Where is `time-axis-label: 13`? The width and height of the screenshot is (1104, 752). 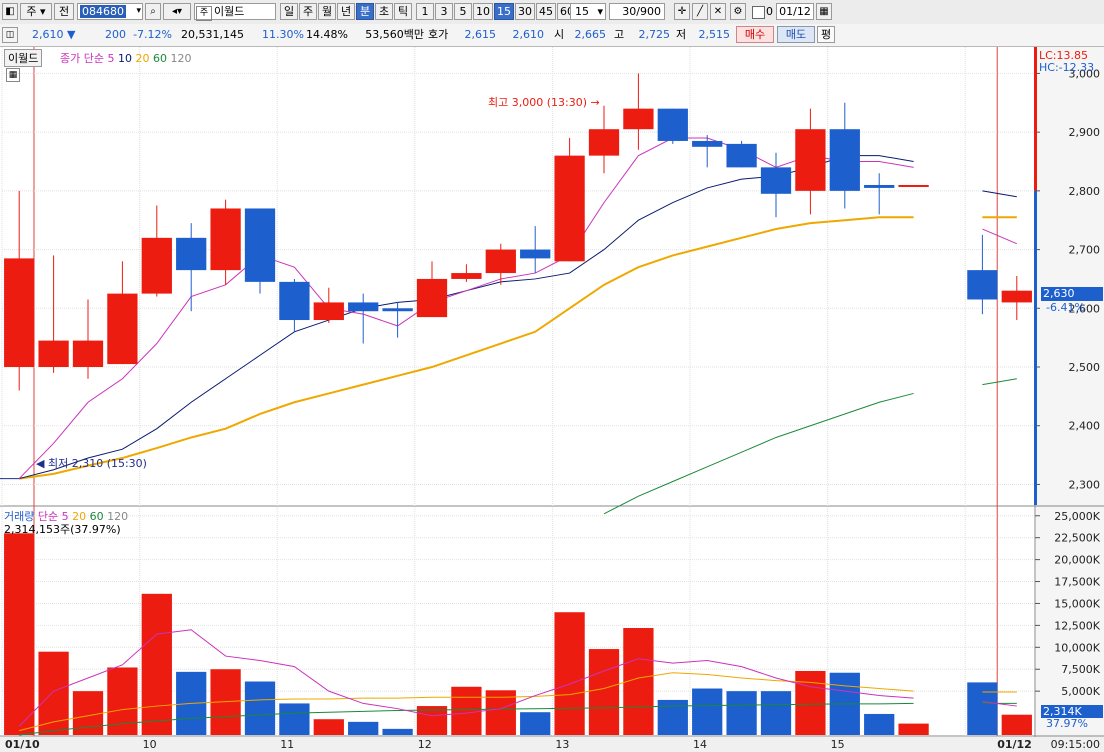 time-axis-label: 13 is located at coordinates (562, 744).